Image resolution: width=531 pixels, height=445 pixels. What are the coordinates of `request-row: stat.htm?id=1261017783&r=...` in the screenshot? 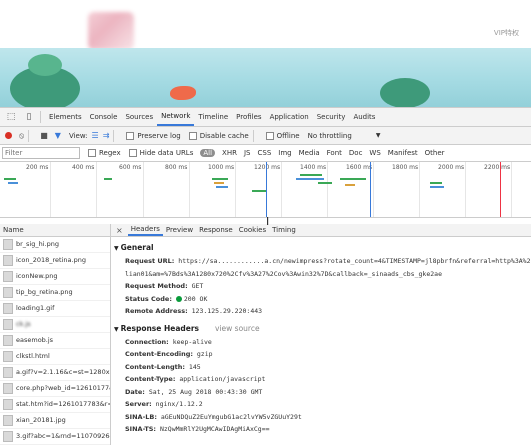 It's located at (55, 405).